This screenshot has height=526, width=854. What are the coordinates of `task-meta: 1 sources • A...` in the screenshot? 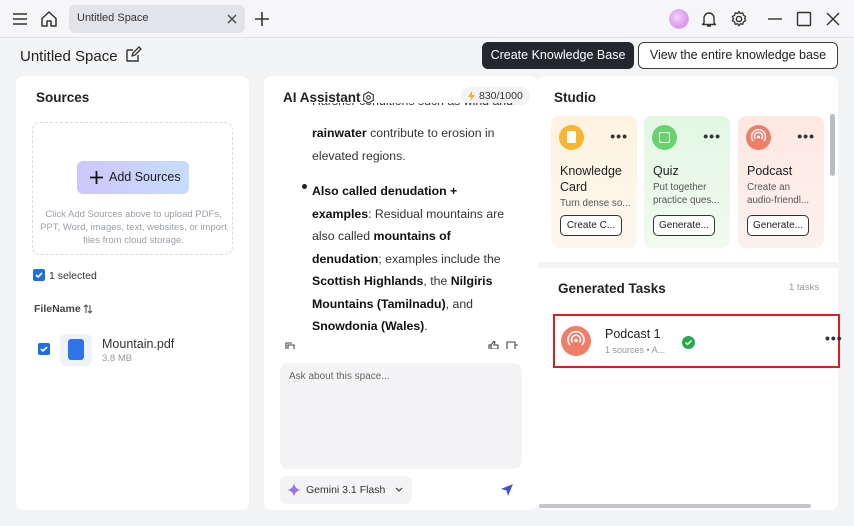 It's located at (635, 350).